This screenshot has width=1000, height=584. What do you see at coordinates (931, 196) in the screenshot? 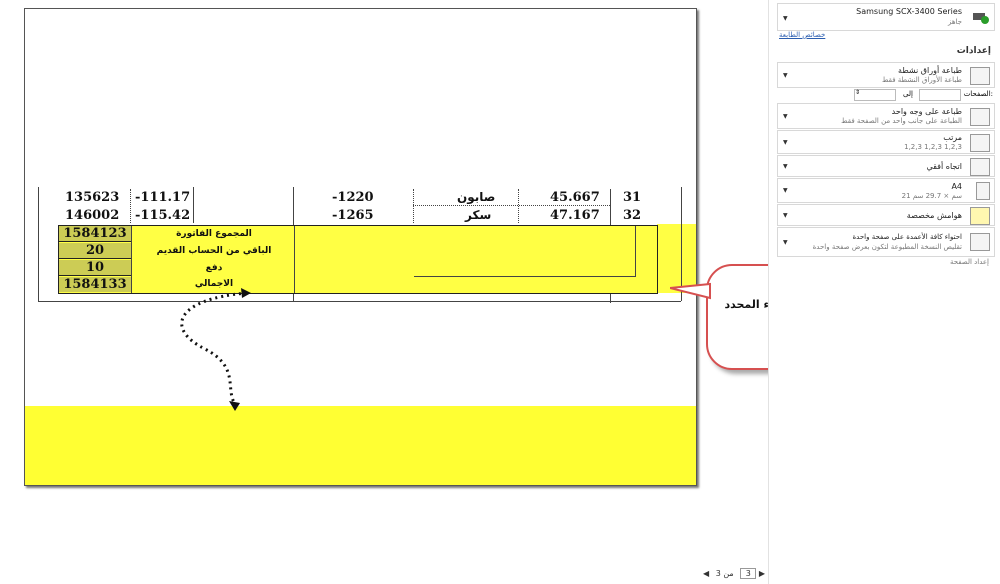
I see `paper-sub: 21 سم × 29.7 سم` at bounding box center [931, 196].